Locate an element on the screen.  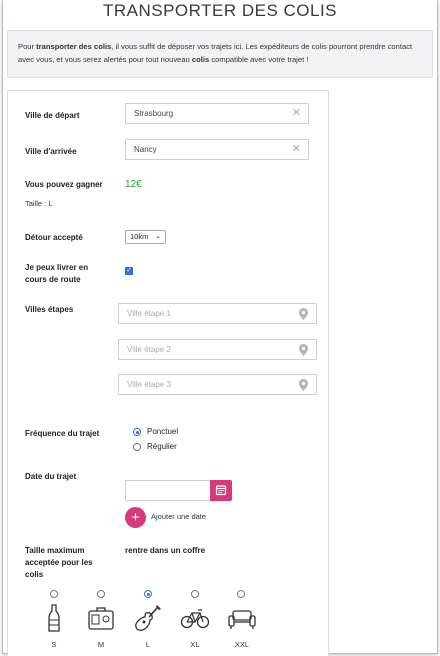
size-radio-m is located at coordinates (101, 594).